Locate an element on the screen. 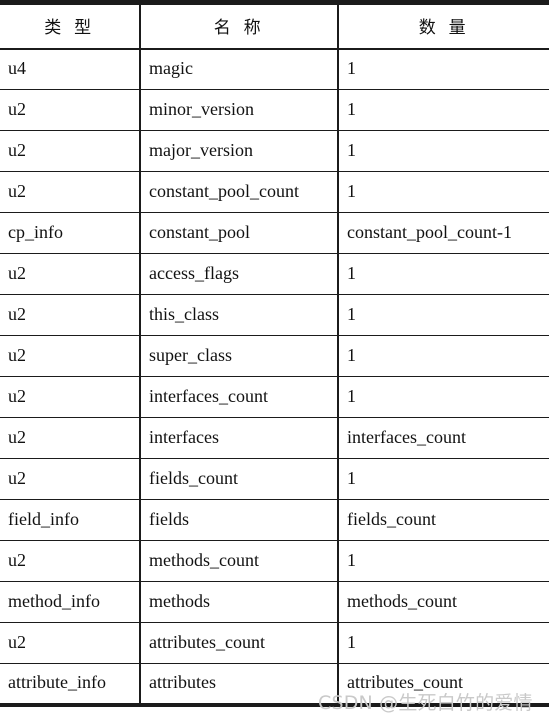  cell-name-text: methods_count is located at coordinates (204, 559).